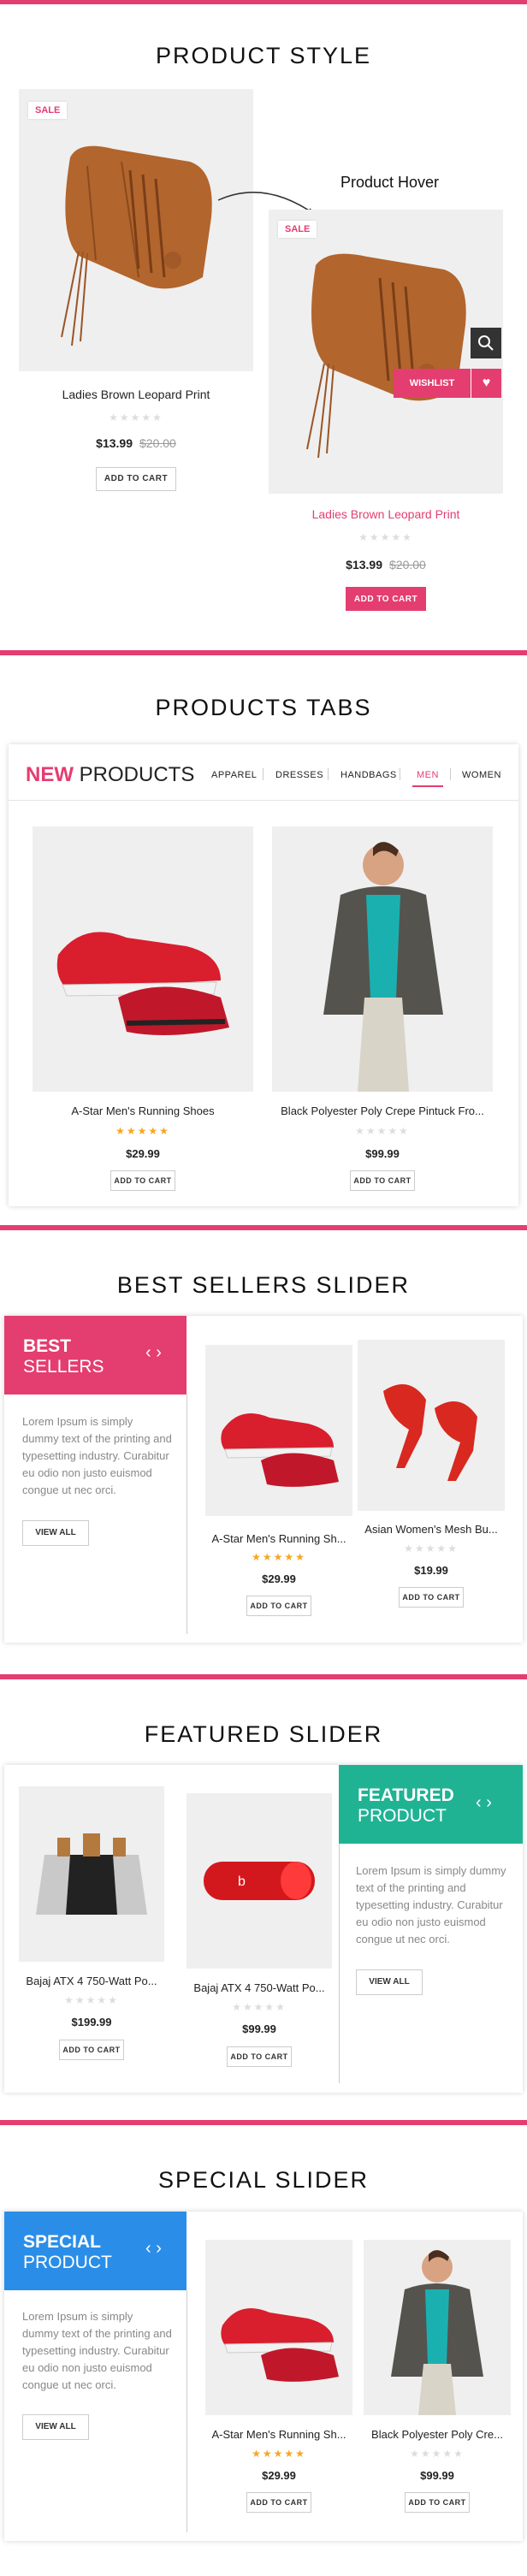 The height and width of the screenshot is (2576, 527). I want to click on section-title-featured: FEATURED SLIDER, so click(263, 1734).